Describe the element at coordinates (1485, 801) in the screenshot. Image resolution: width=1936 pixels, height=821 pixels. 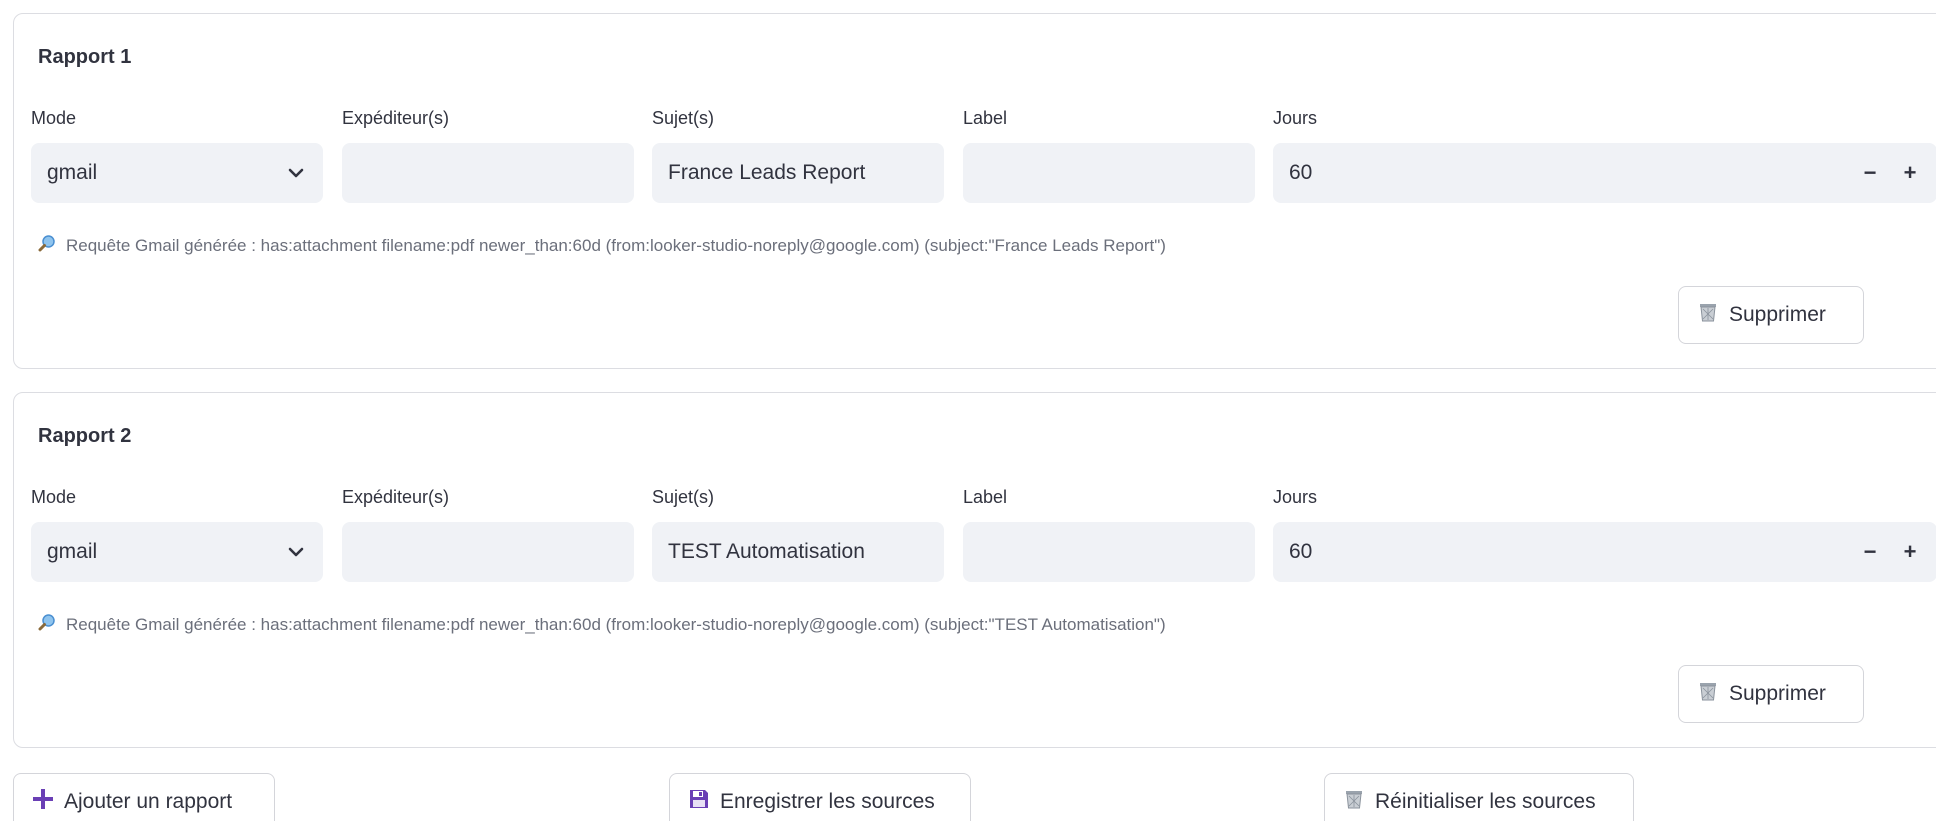
I see `reset-sources-label: Réinitialiser les sources` at that location.